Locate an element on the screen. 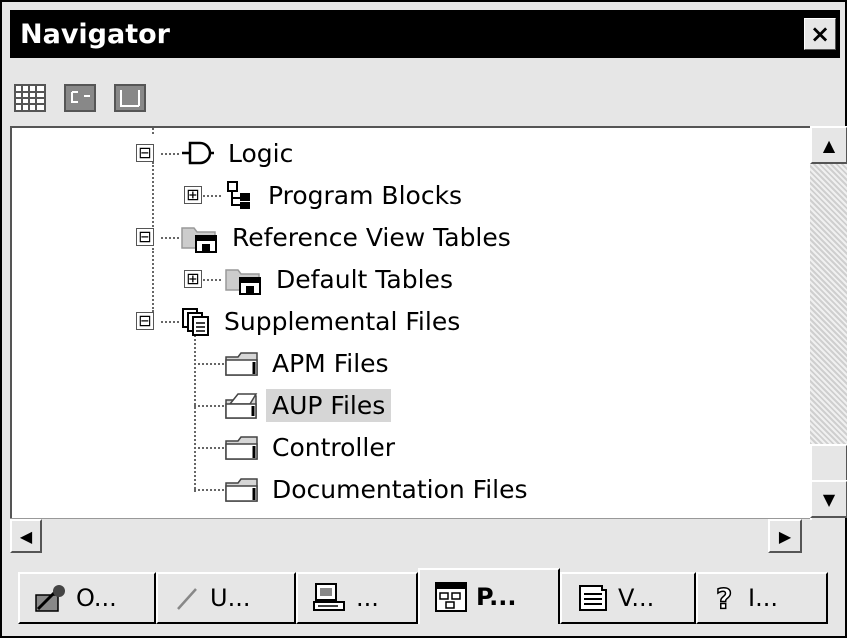 The image size is (847, 638). close-icon: × is located at coordinates (820, 34).